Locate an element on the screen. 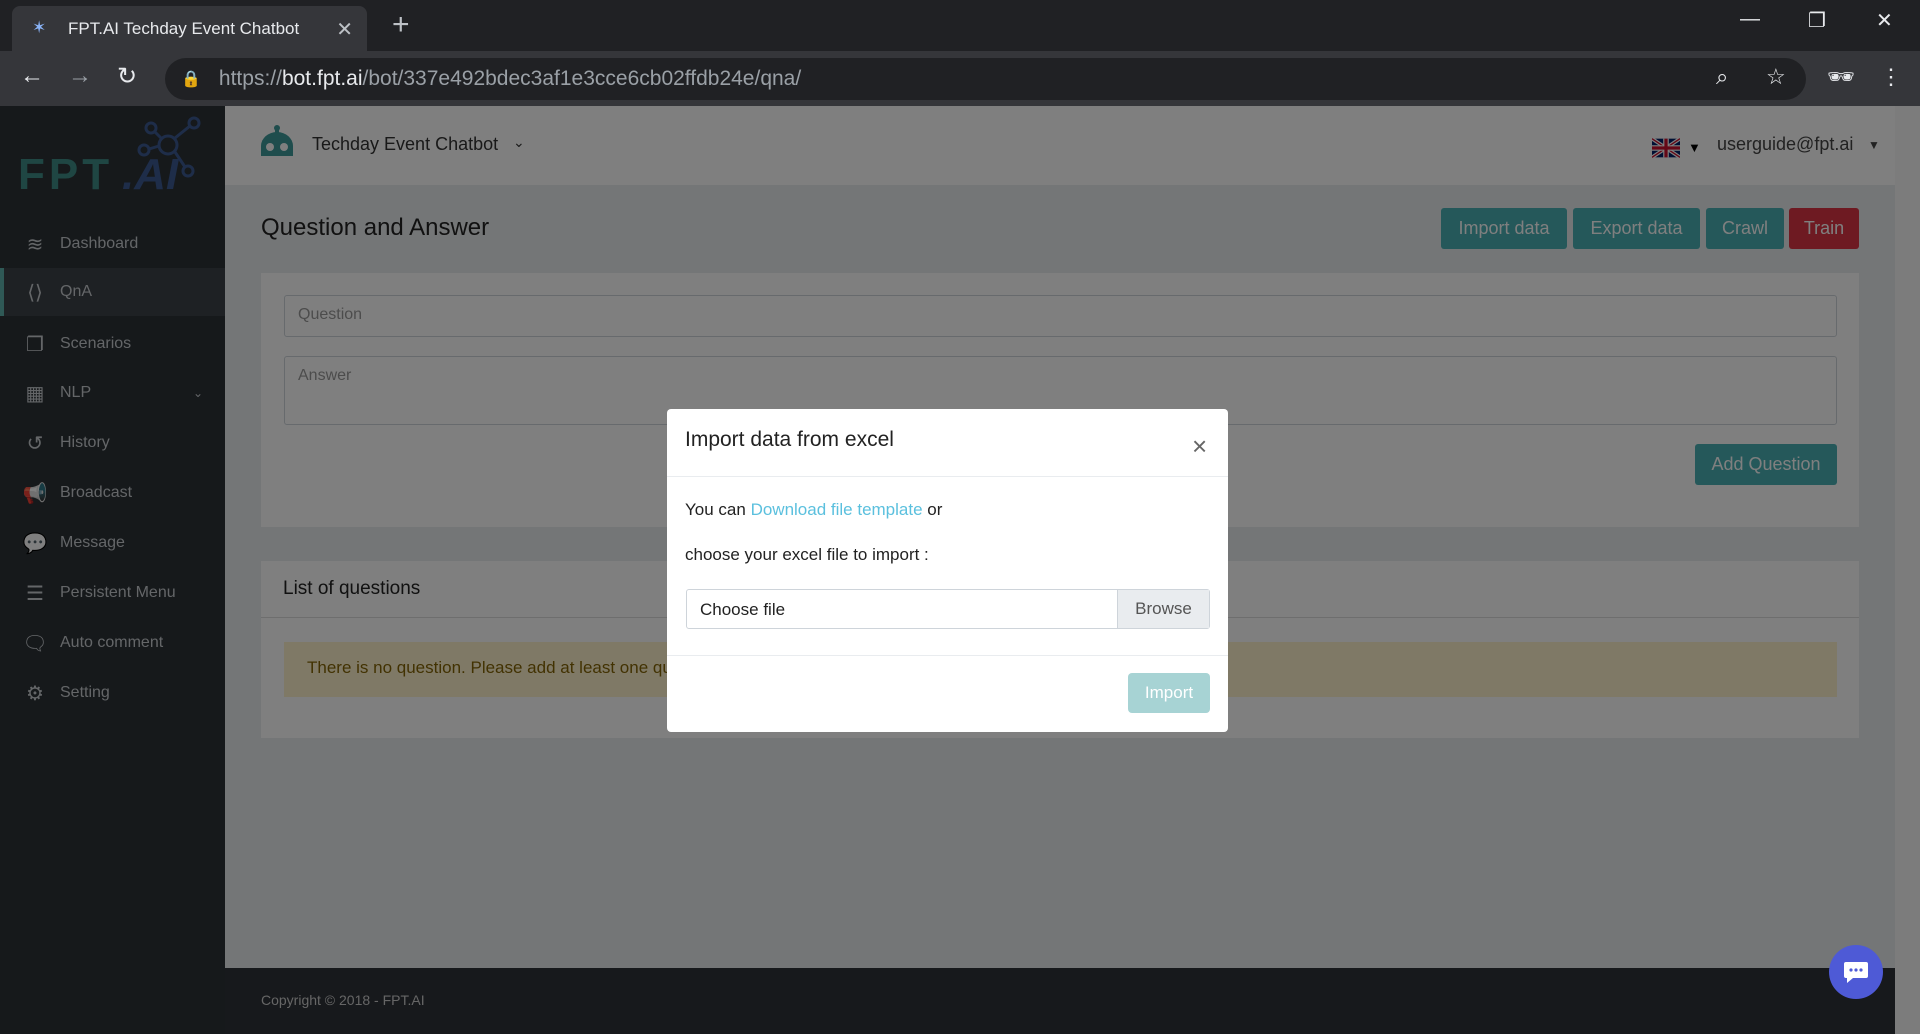 The height and width of the screenshot is (1034, 1920). close-icon: × is located at coordinates (1199, 446).